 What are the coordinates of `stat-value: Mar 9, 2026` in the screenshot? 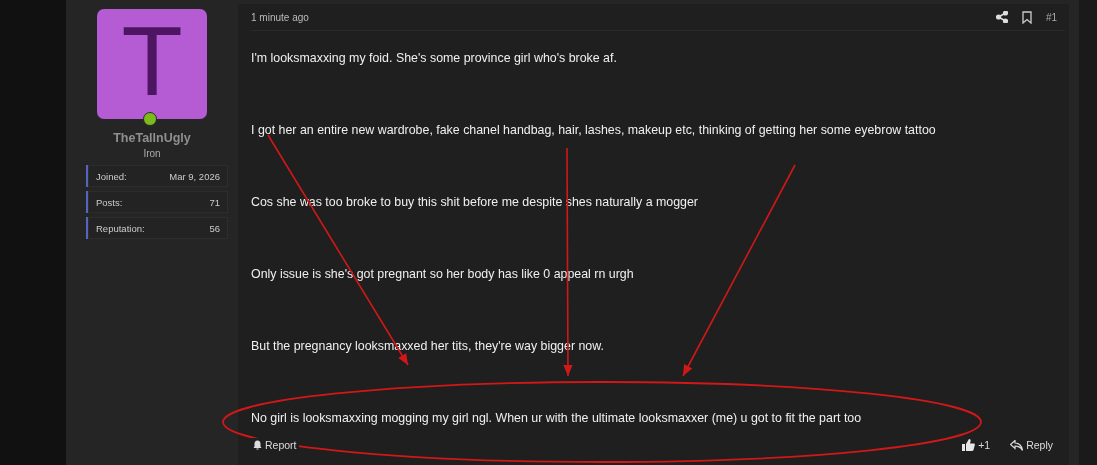 It's located at (194, 176).